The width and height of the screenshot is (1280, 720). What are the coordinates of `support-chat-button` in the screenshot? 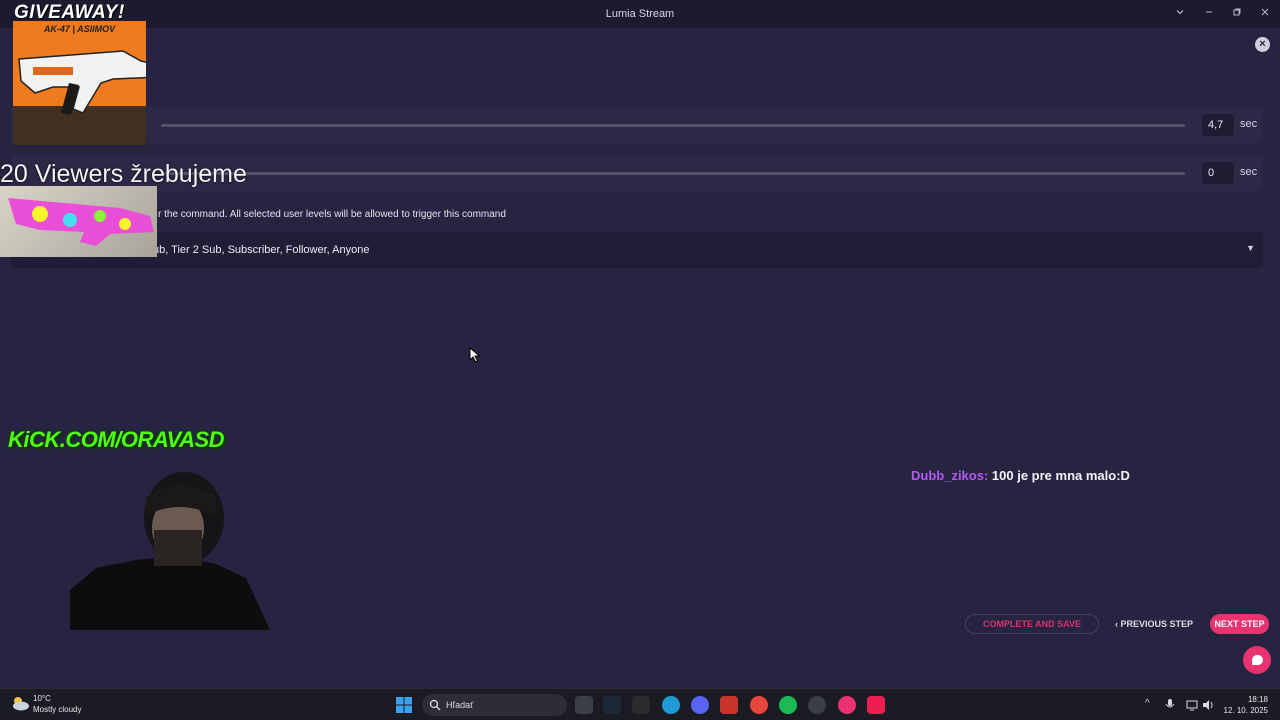 It's located at (1257, 660).